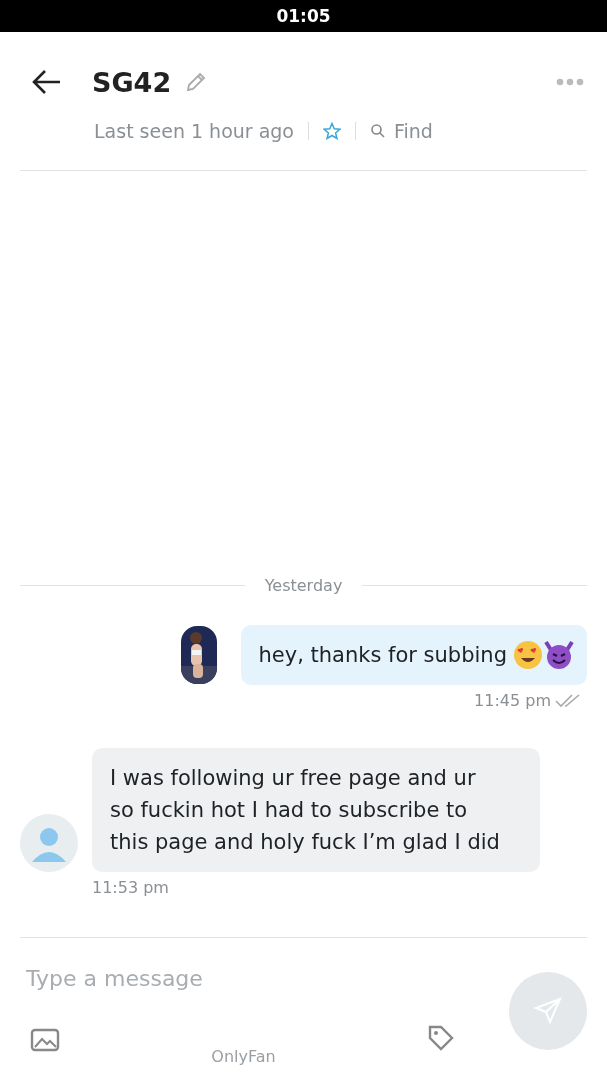 The height and width of the screenshot is (1080, 607). I want to click on message-text: I was following ur free page and ur so fuckin hot I had to subscribe to this page and holy fuck I’m glad I did, so click(305, 810).